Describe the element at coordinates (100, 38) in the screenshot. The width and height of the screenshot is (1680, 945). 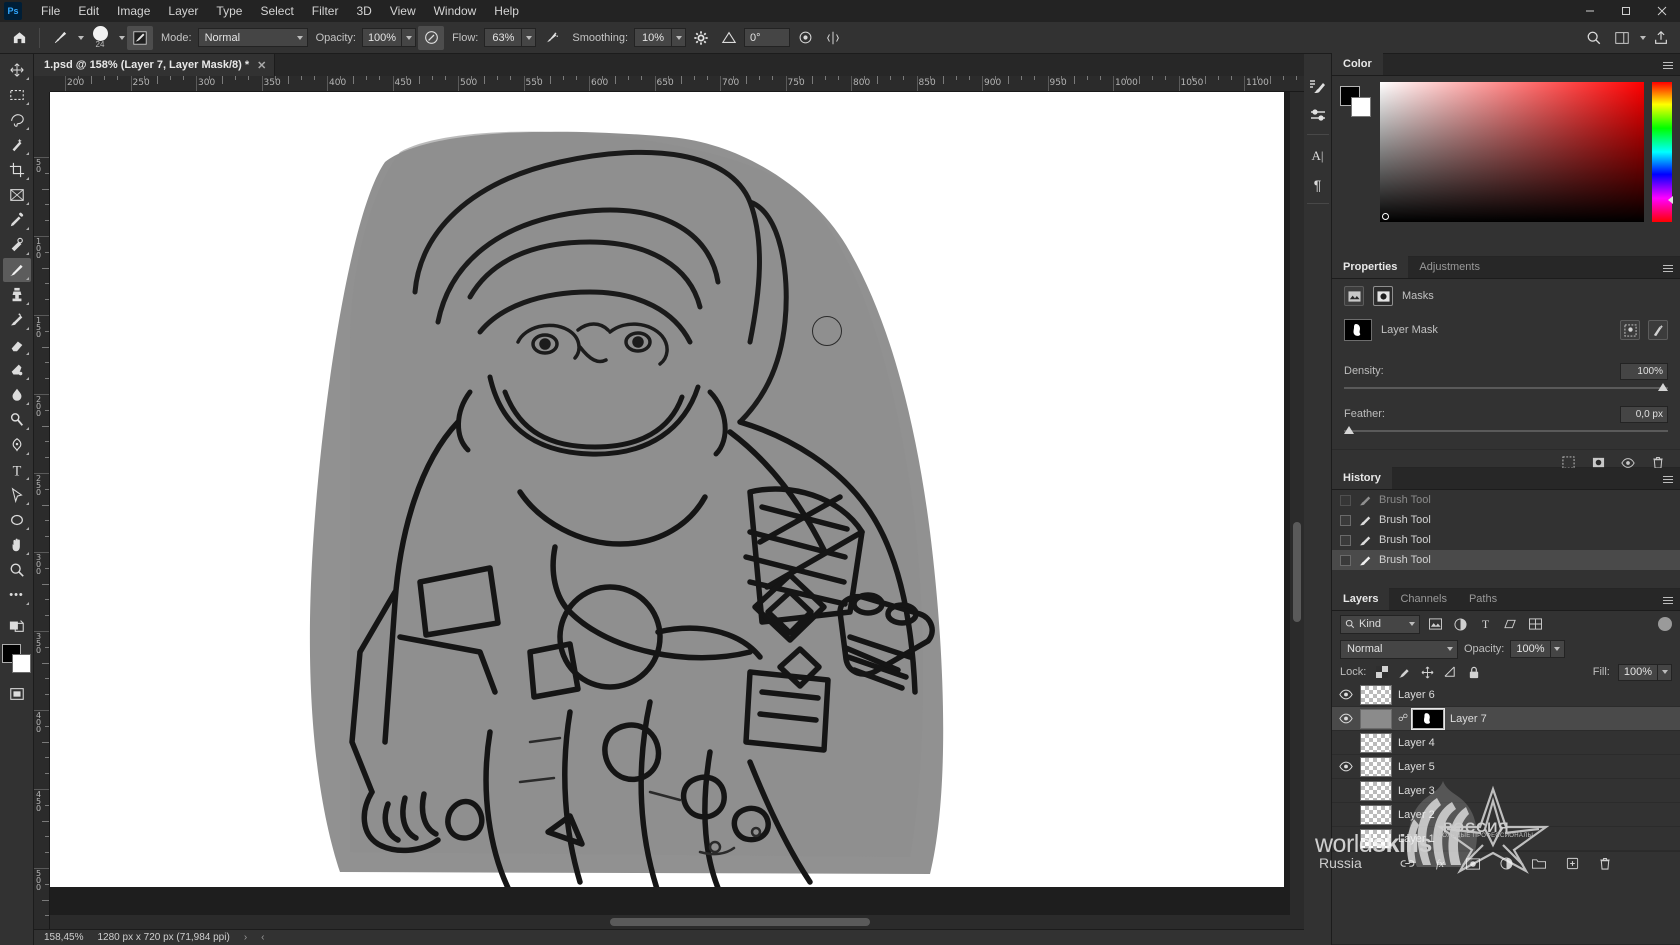
I see `brush-size-preview: 24` at that location.